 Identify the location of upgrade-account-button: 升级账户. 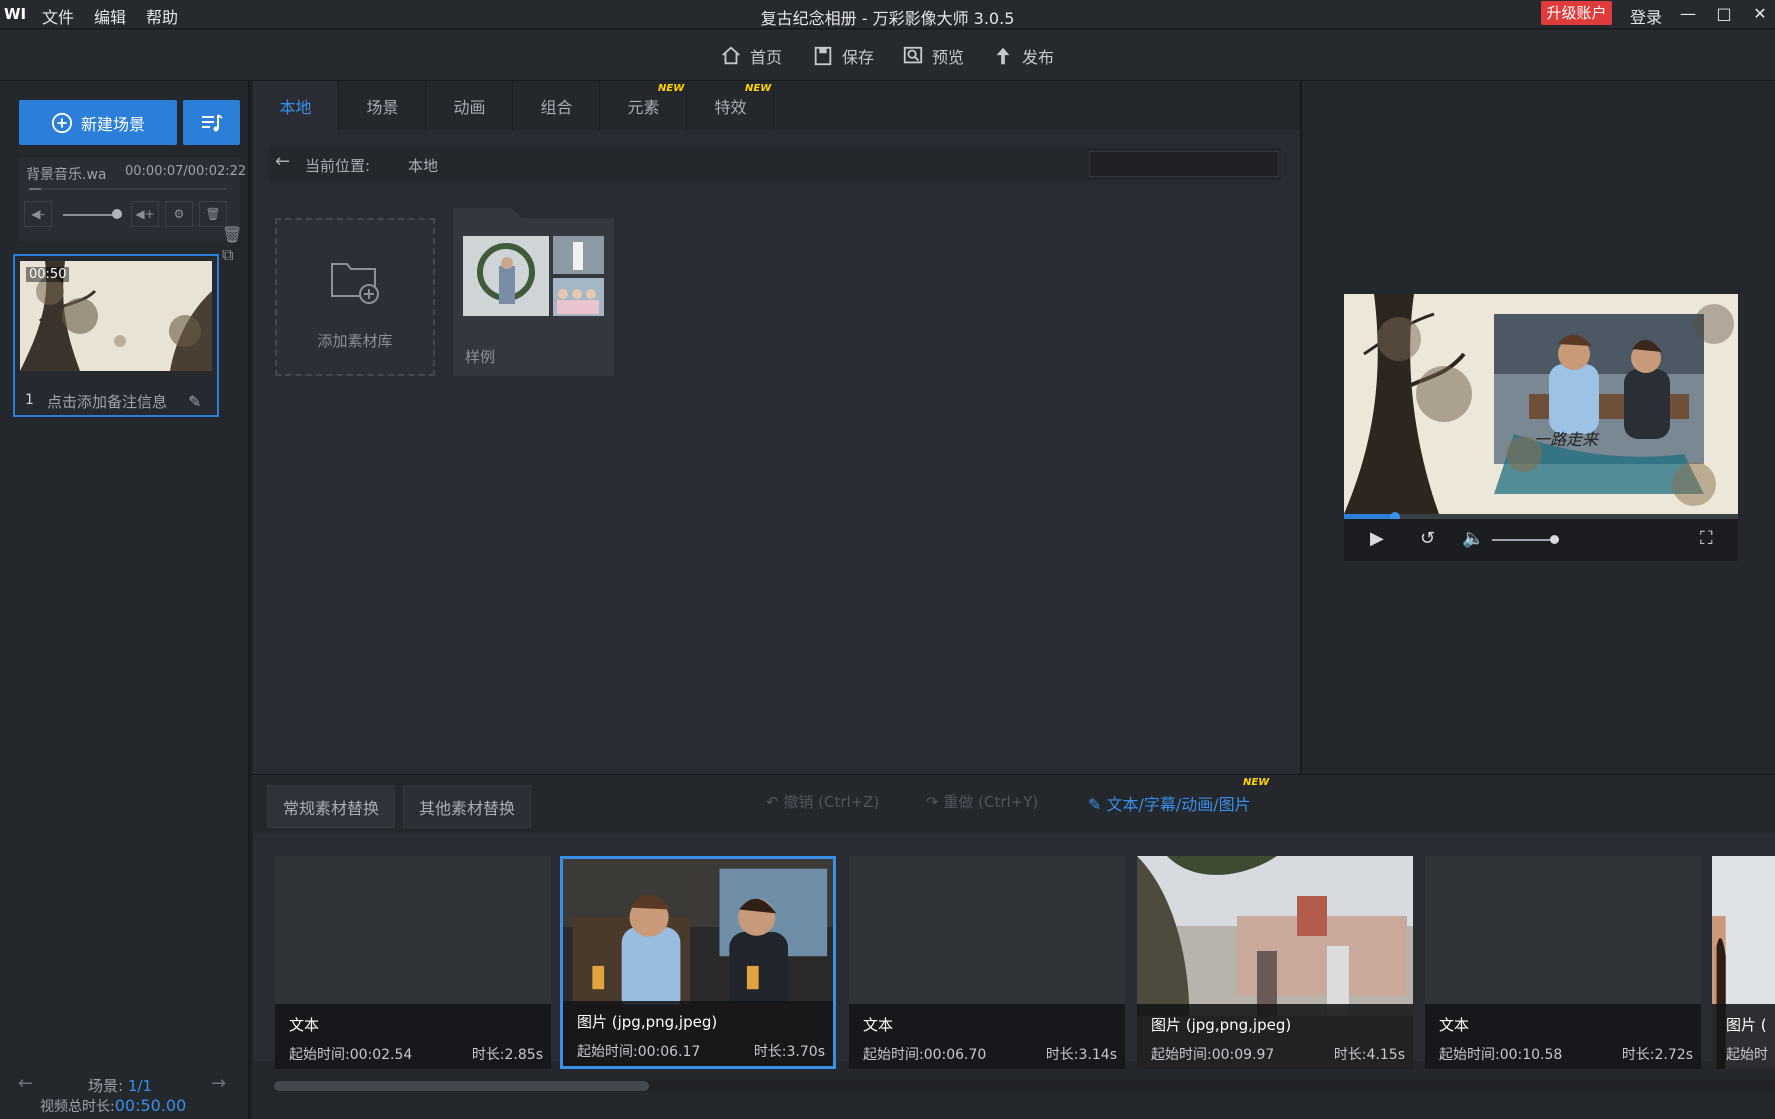
(1576, 13).